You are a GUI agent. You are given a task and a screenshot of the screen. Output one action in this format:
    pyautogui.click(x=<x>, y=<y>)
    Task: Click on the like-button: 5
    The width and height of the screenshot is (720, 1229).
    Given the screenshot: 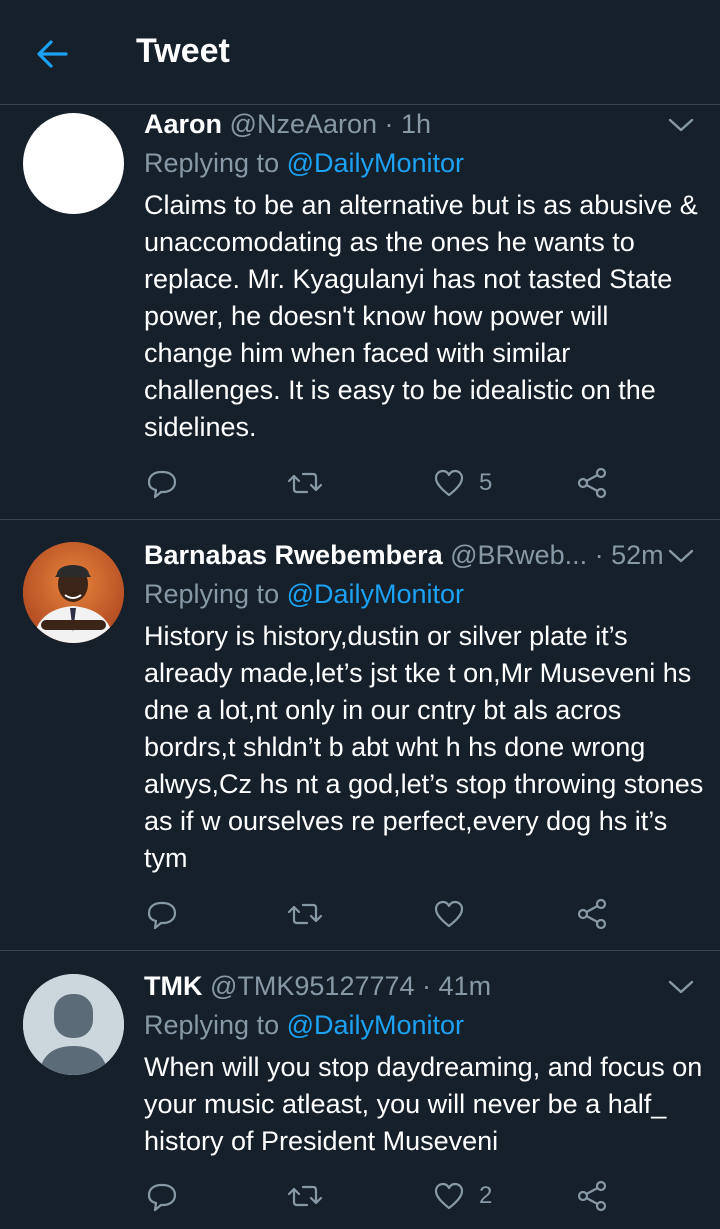 What is the action you would take?
    pyautogui.click(x=462, y=483)
    